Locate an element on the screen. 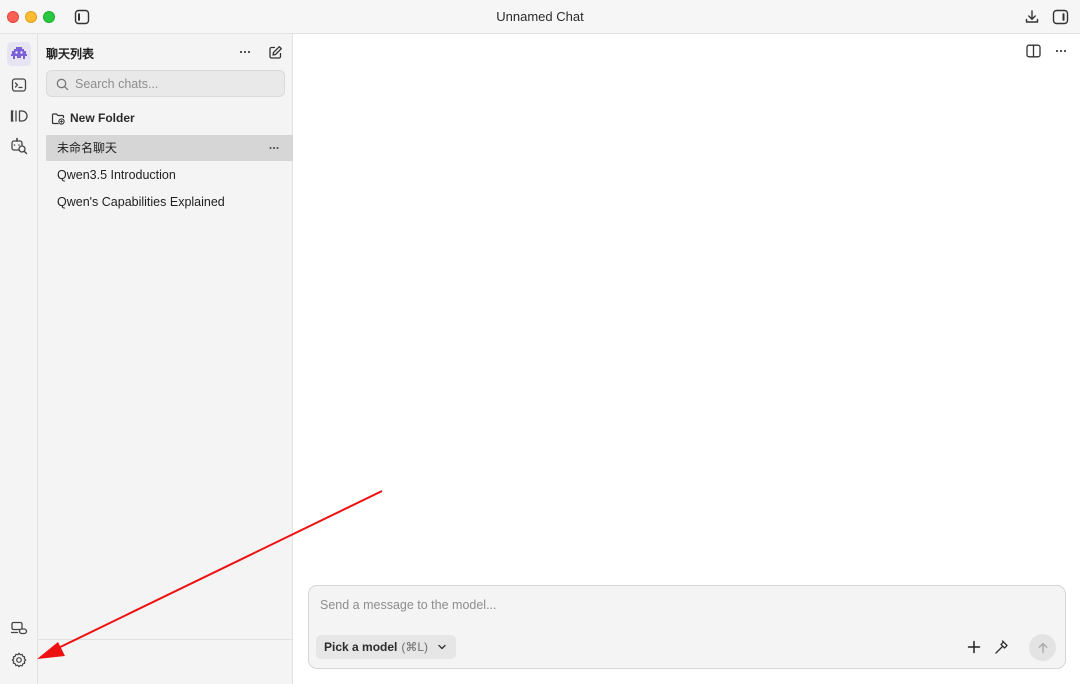 The height and width of the screenshot is (684, 1080). right-panel-icon is located at coordinates (1060, 17).